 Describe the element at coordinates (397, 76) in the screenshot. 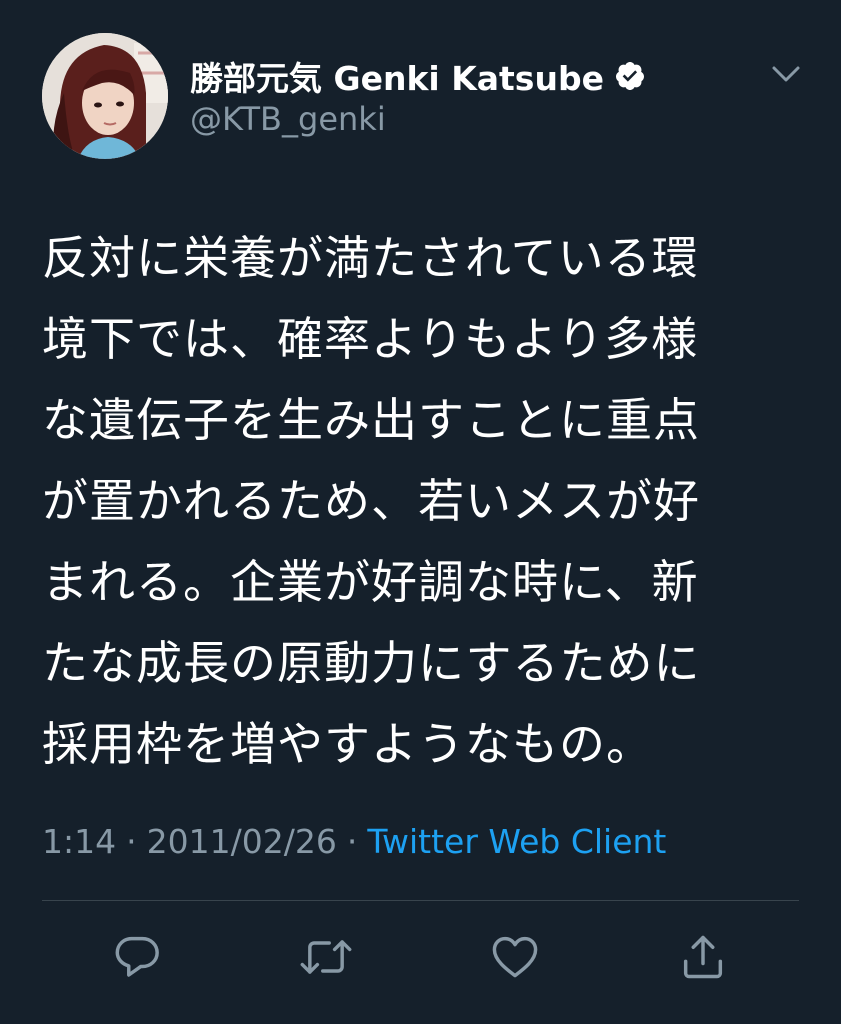

I see `author-display-name: 勝部元気 Genki Katsube` at that location.